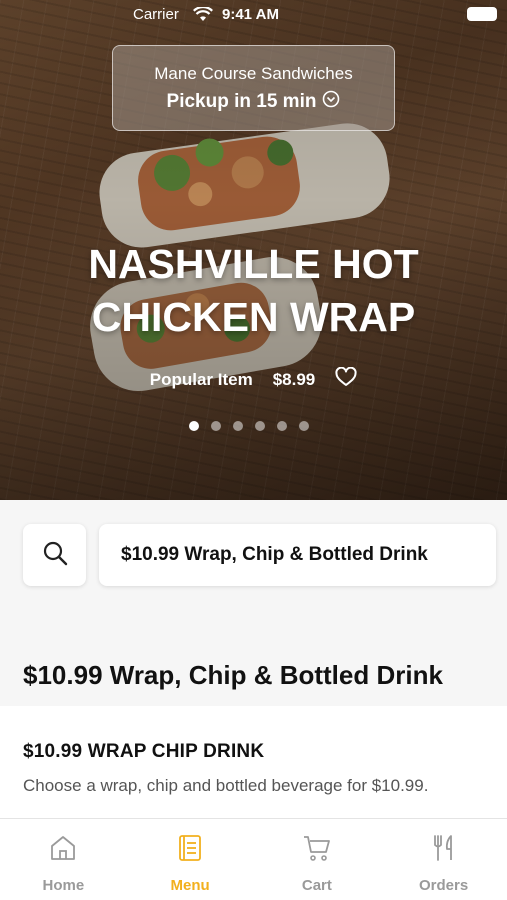  I want to click on featured-item-title: NASHVILLE HOT CHICKEN WRAP, so click(253, 291).